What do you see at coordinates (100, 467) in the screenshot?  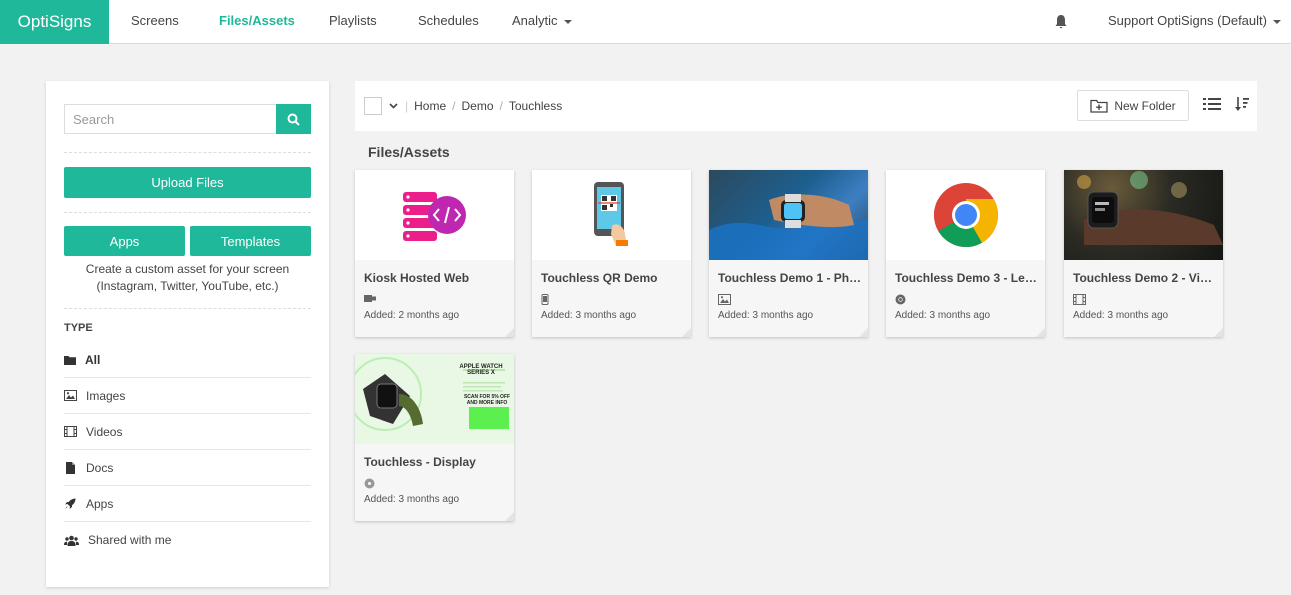 I see `type-filter-label: Docs` at bounding box center [100, 467].